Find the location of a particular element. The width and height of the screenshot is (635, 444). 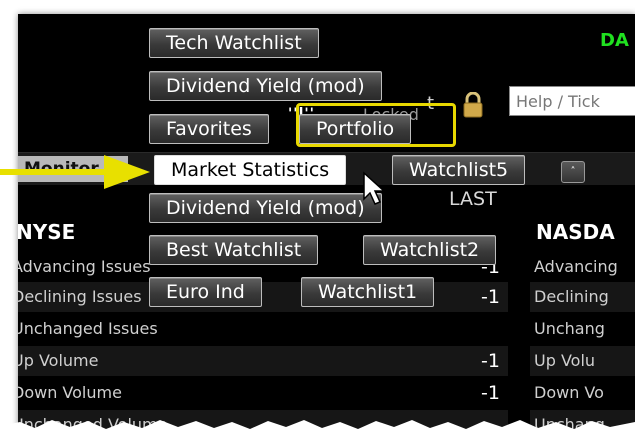

table-row: Declining Issues -1 is located at coordinates (263, 297).